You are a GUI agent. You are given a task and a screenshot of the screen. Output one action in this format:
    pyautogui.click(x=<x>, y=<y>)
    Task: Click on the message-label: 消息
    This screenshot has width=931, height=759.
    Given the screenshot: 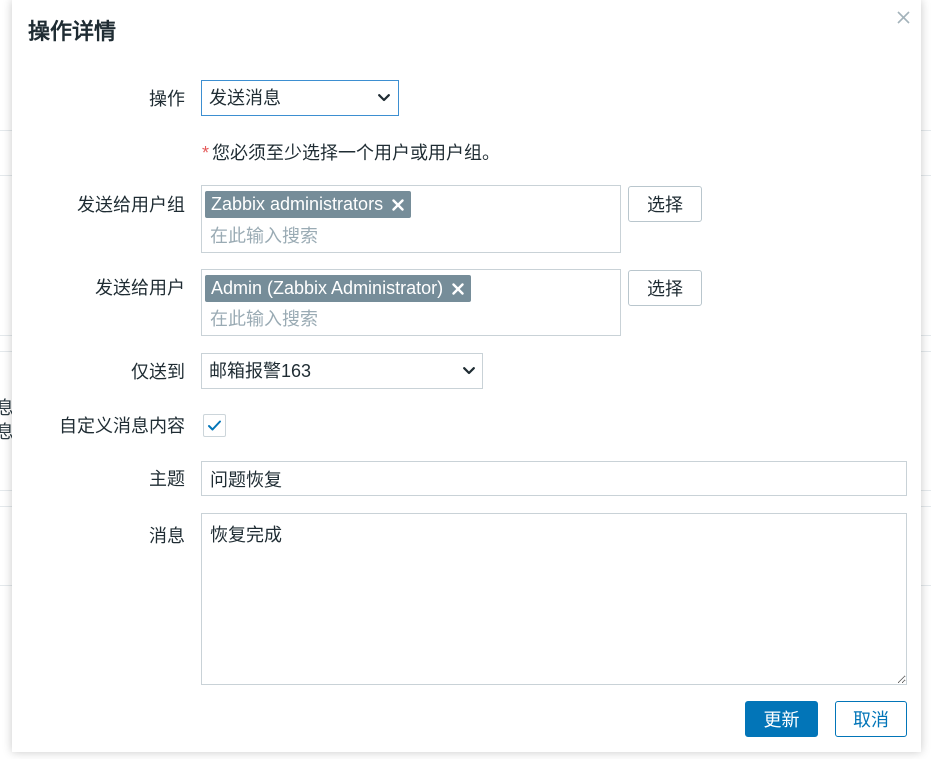 What is the action you would take?
    pyautogui.click(x=167, y=536)
    